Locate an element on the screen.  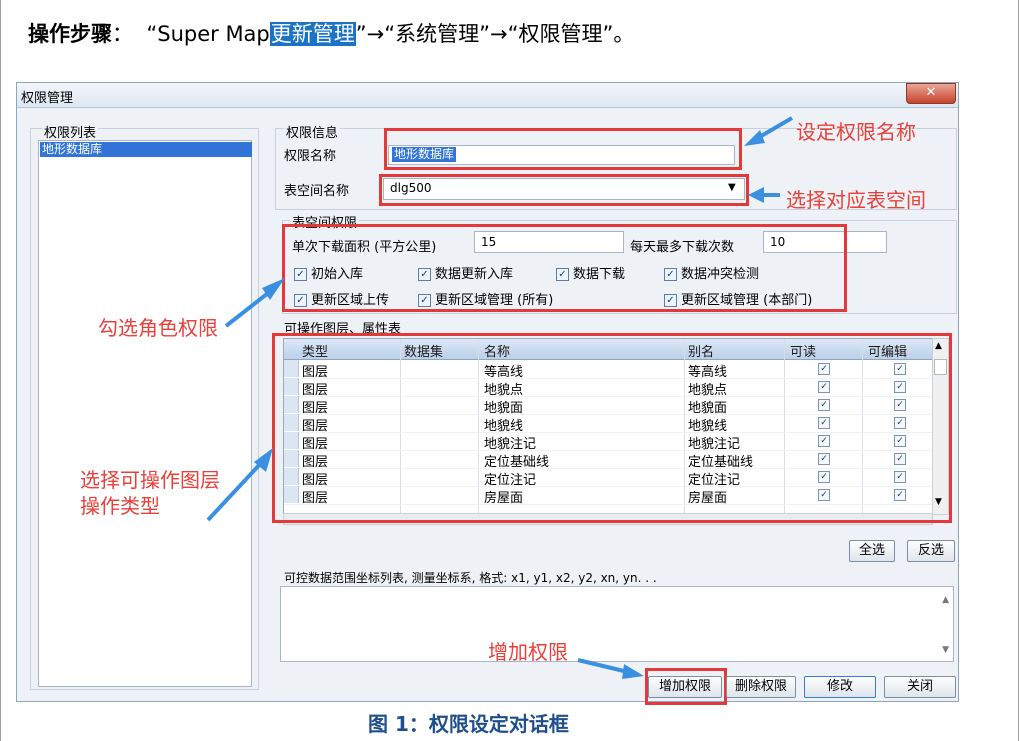
arrow-space-icon is located at coordinates (764, 195).